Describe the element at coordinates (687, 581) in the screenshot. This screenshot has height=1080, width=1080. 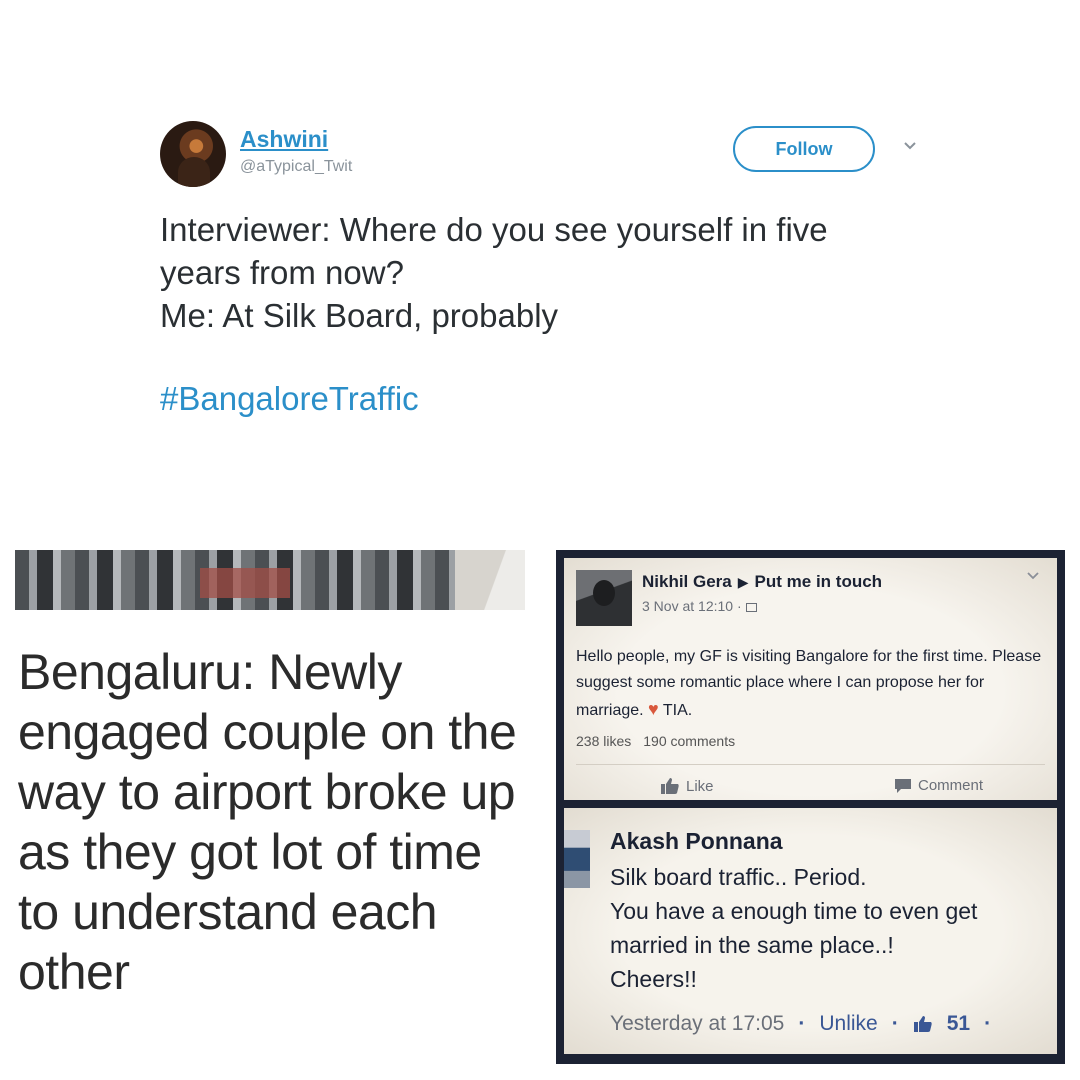
I see `post-author-name: Nikhil Gera` at that location.